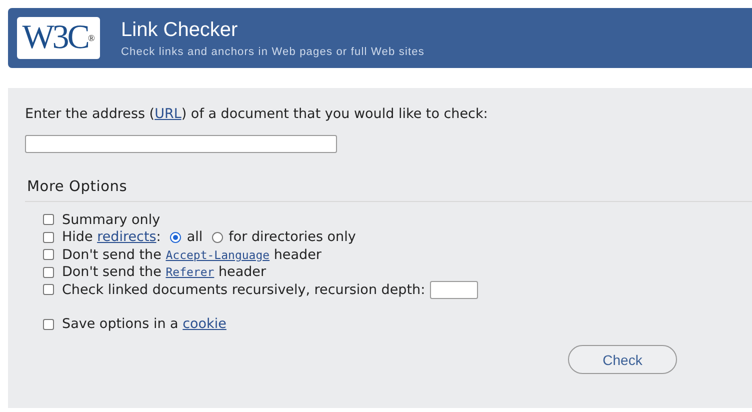 This screenshot has width=752, height=412. What do you see at coordinates (190, 272) in the screenshot?
I see `link: Referer` at bounding box center [190, 272].